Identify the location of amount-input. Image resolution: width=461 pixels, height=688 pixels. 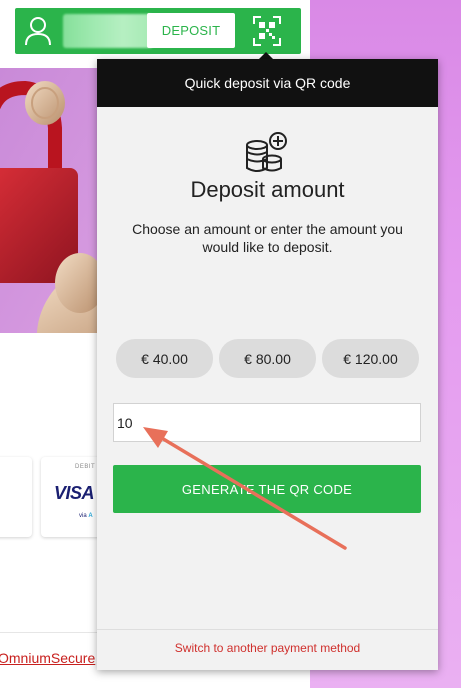
(267, 422).